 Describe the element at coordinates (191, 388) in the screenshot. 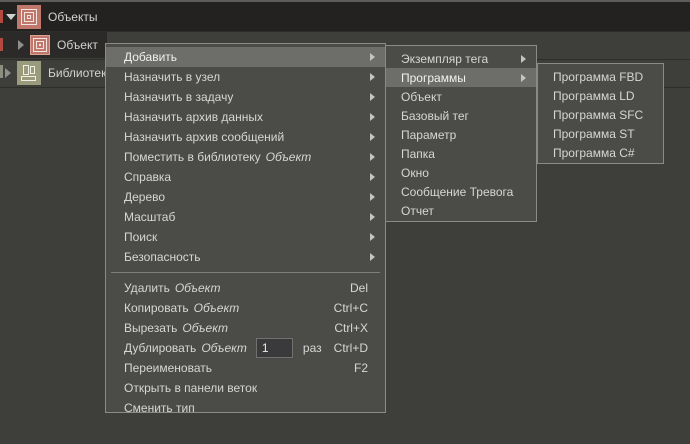

I see `menu-item-label: Открыть в панели веток` at that location.